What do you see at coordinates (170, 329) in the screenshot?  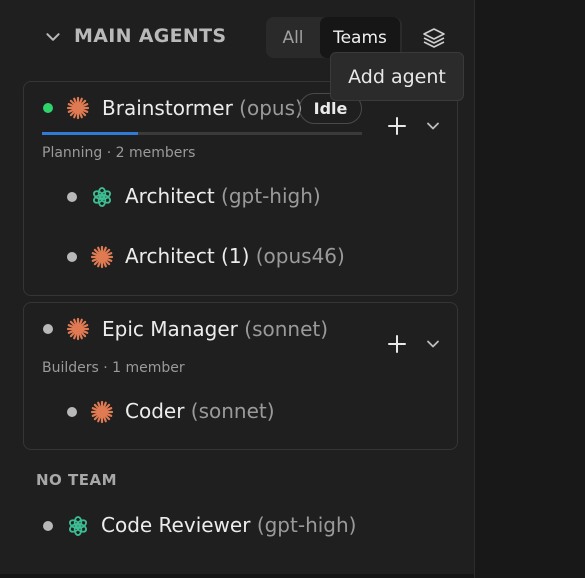 I see `agent-name: Epic Manager` at bounding box center [170, 329].